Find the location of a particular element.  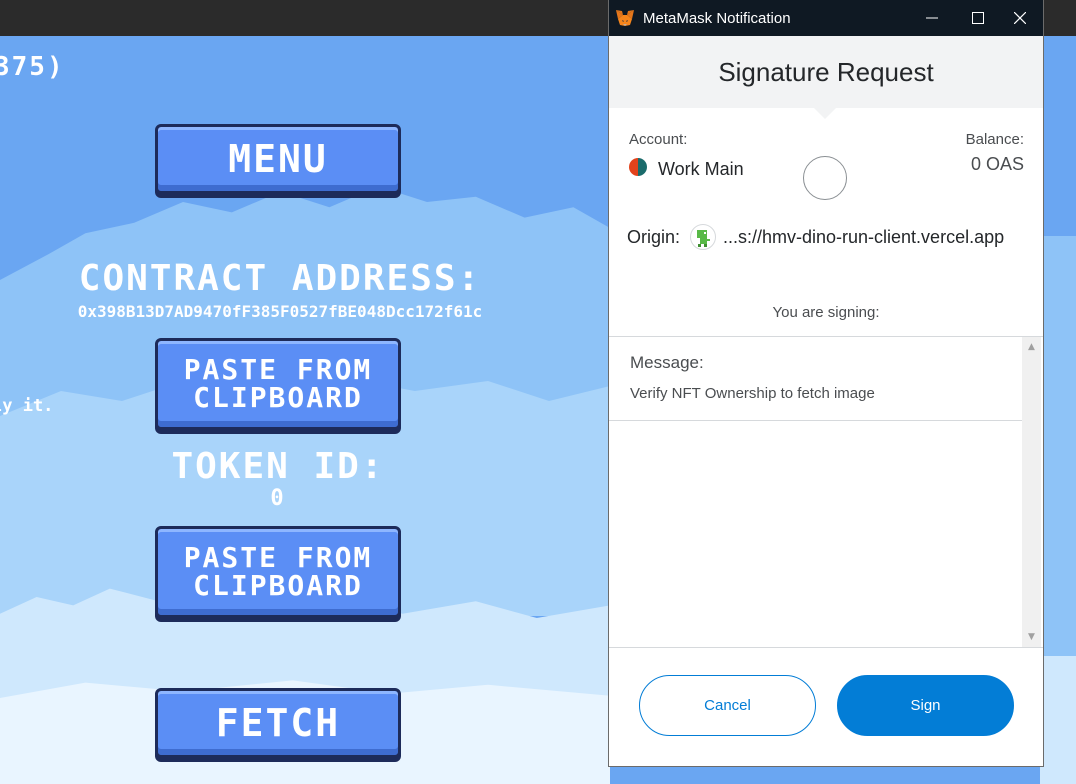

paste-token-button-label: PASTE FROM CLIPBOARD is located at coordinates (278, 572).